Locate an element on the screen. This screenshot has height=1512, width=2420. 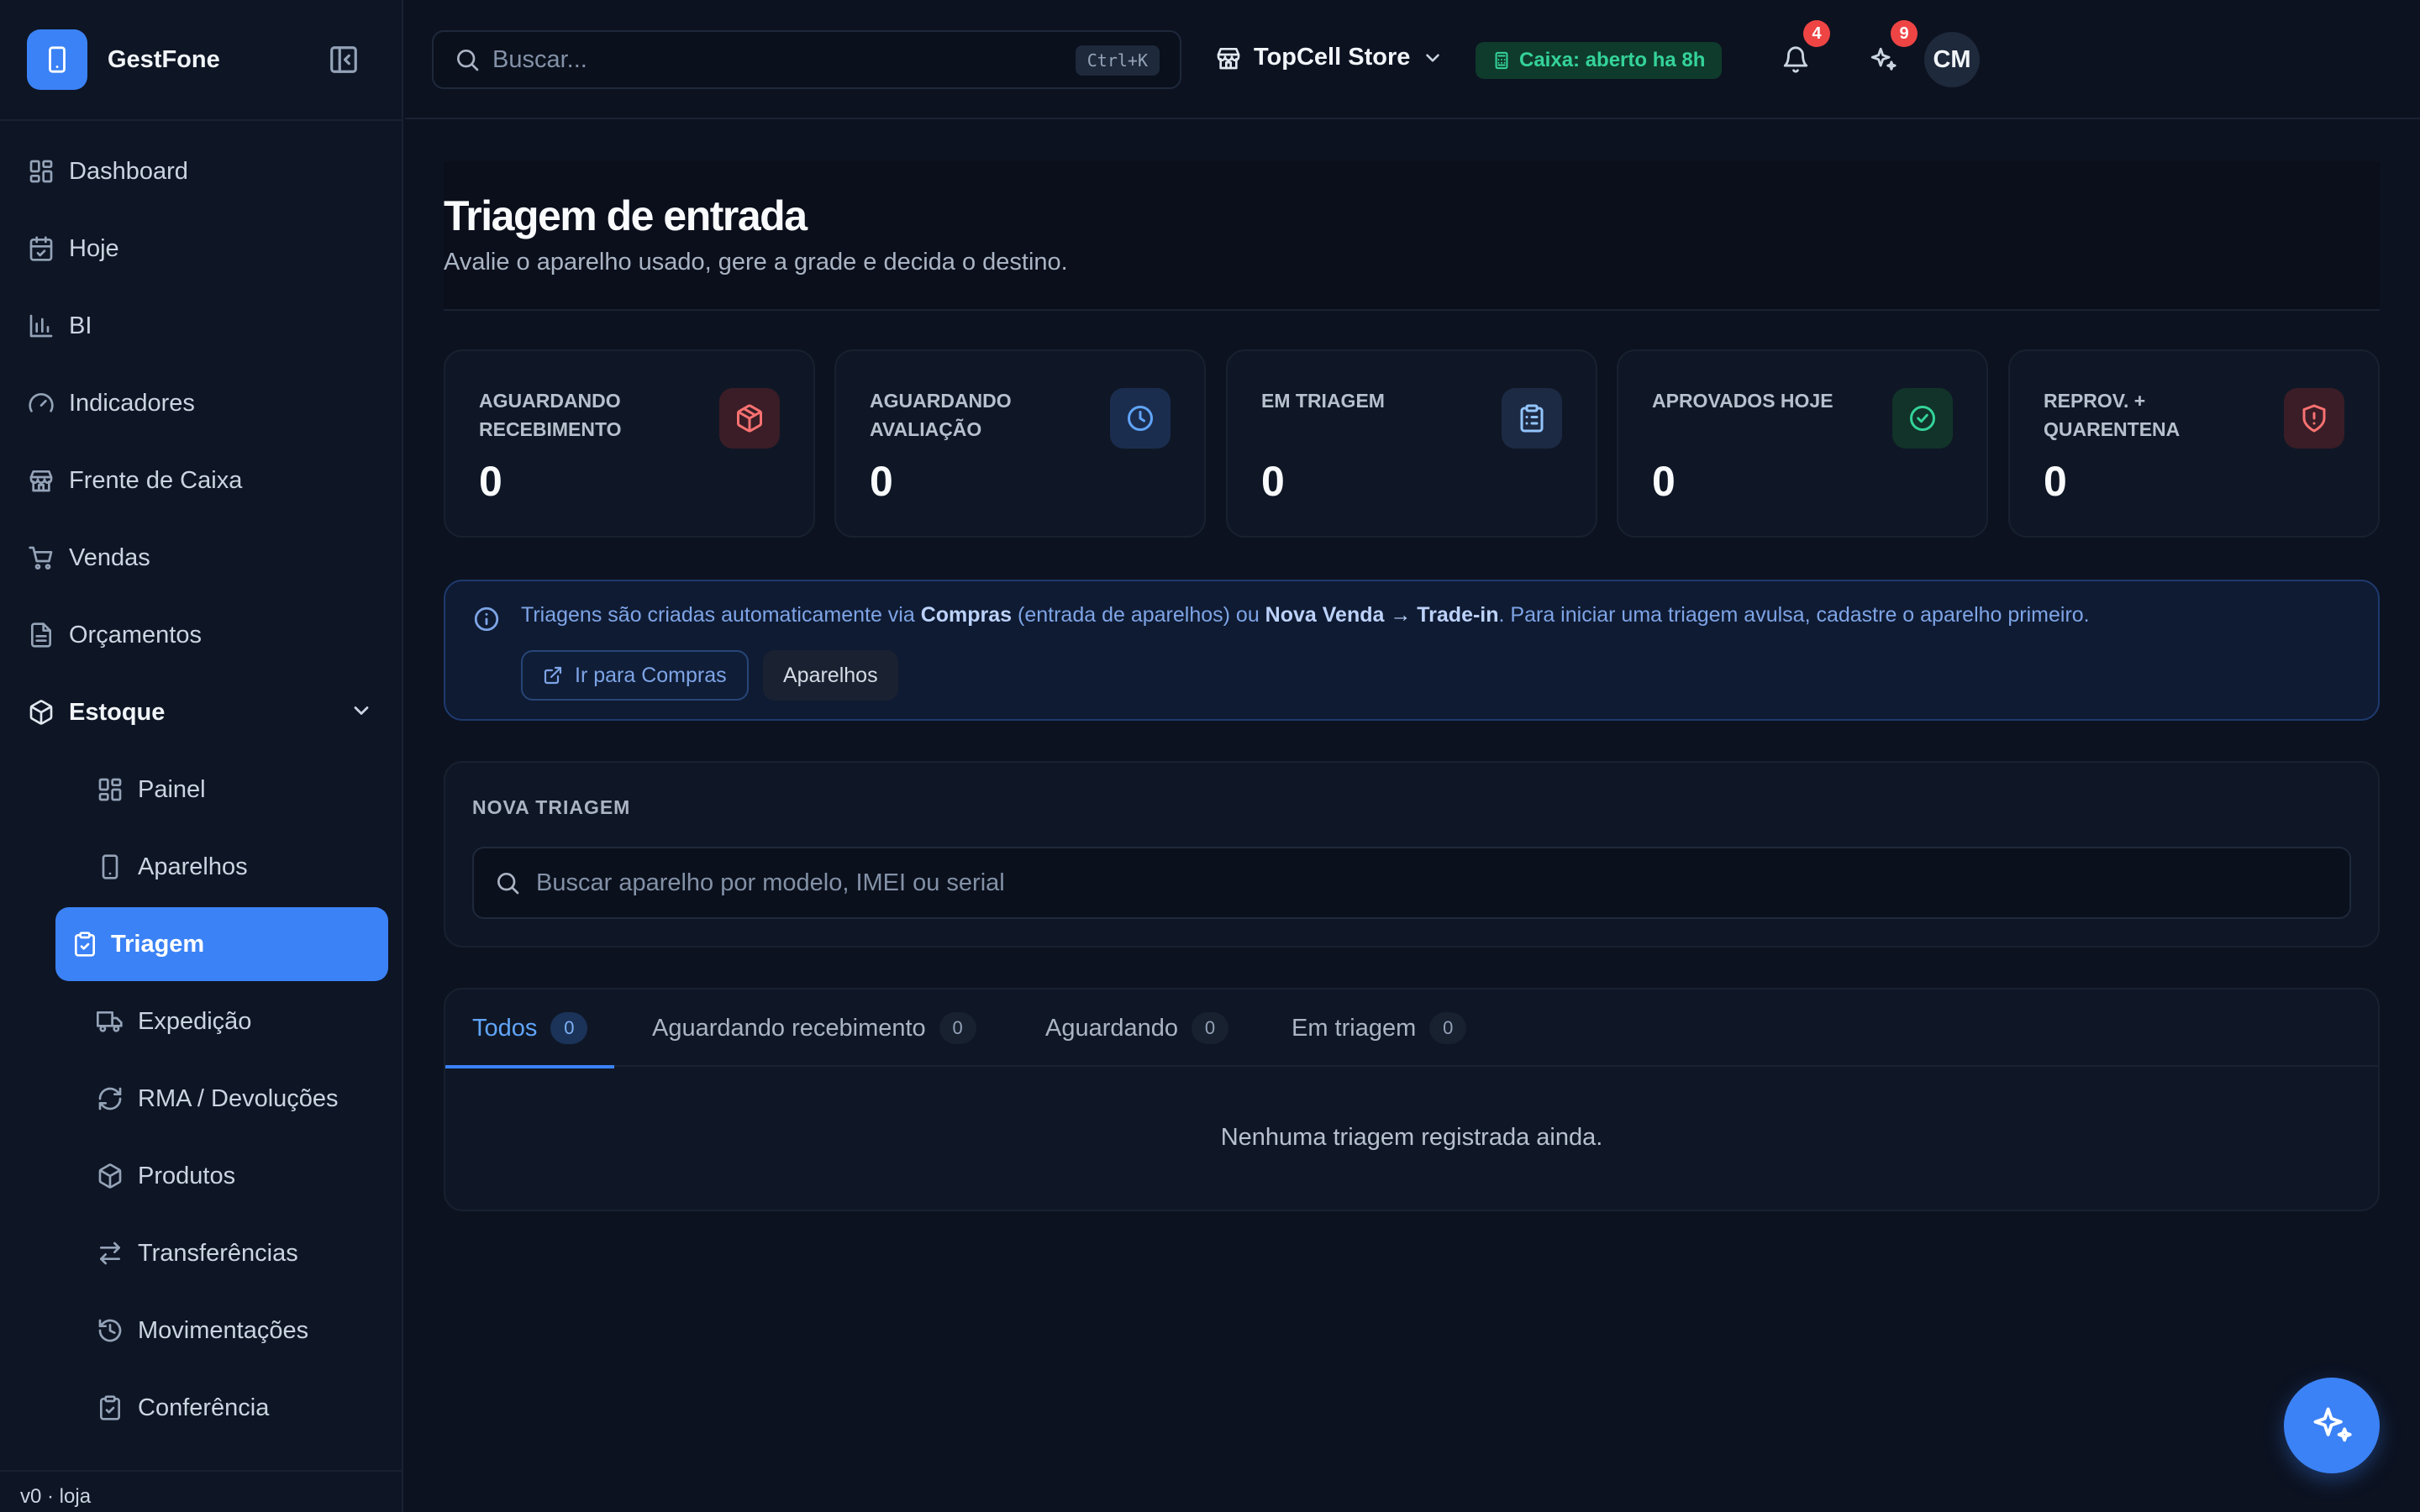
stat-label: AGUARDANDO RECEBIMENTO is located at coordinates (551, 415).